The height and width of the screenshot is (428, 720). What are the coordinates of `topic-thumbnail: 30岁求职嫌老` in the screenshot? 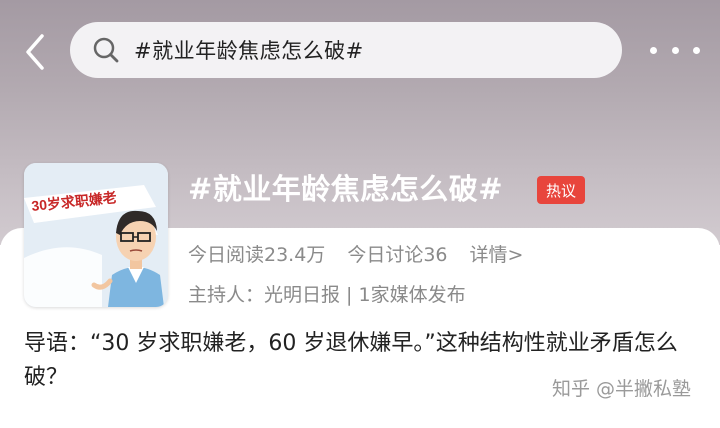 It's located at (96, 235).